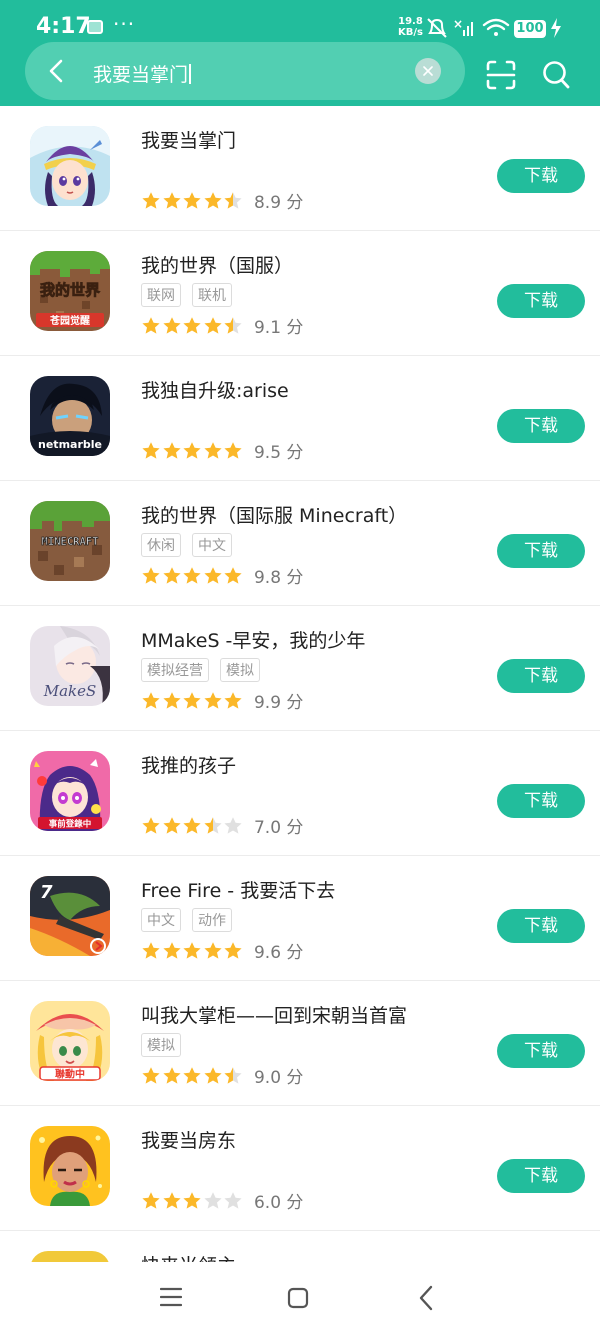 Image resolution: width=600 pixels, height=1333 pixels. I want to click on charging-icon, so click(556, 28).